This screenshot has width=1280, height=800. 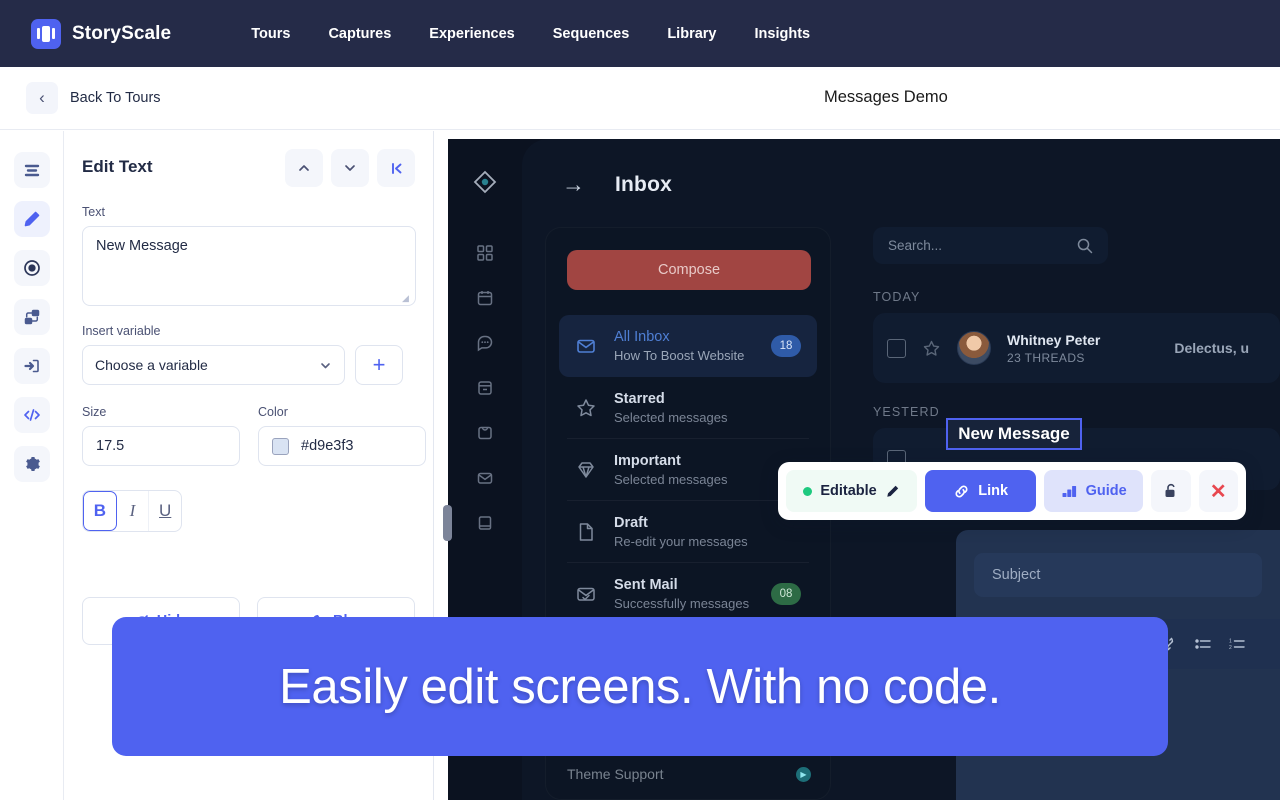 I want to click on nav-item-captures: Captures, so click(x=359, y=34).